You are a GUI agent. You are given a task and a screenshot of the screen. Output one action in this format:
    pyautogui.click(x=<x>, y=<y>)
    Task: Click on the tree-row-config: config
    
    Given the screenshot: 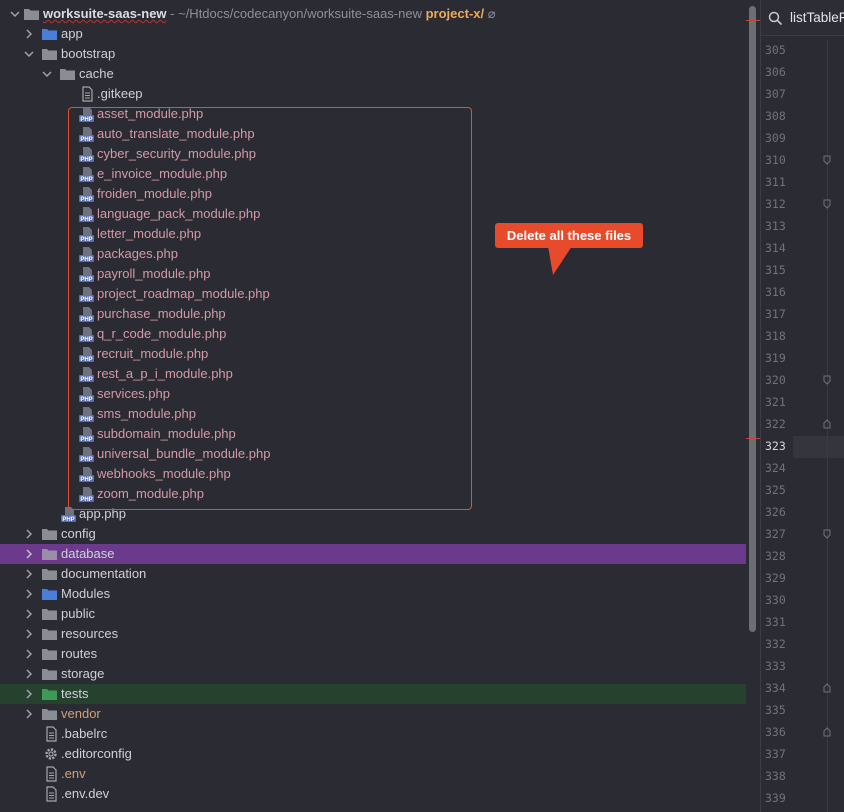 What is the action you would take?
    pyautogui.click(x=373, y=534)
    